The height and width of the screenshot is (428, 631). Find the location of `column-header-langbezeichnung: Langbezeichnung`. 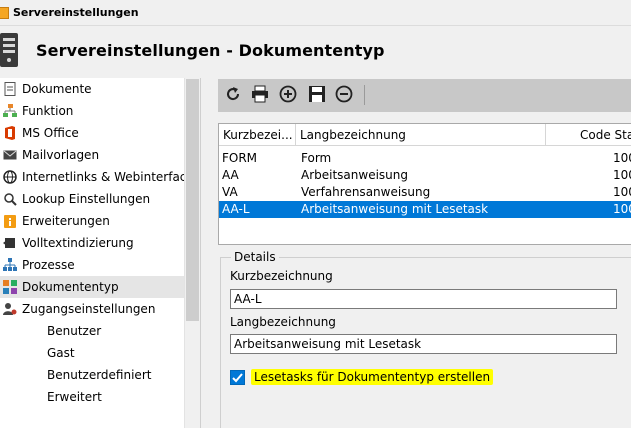

column-header-langbezeichnung: Langbezeichnung is located at coordinates (421, 135).